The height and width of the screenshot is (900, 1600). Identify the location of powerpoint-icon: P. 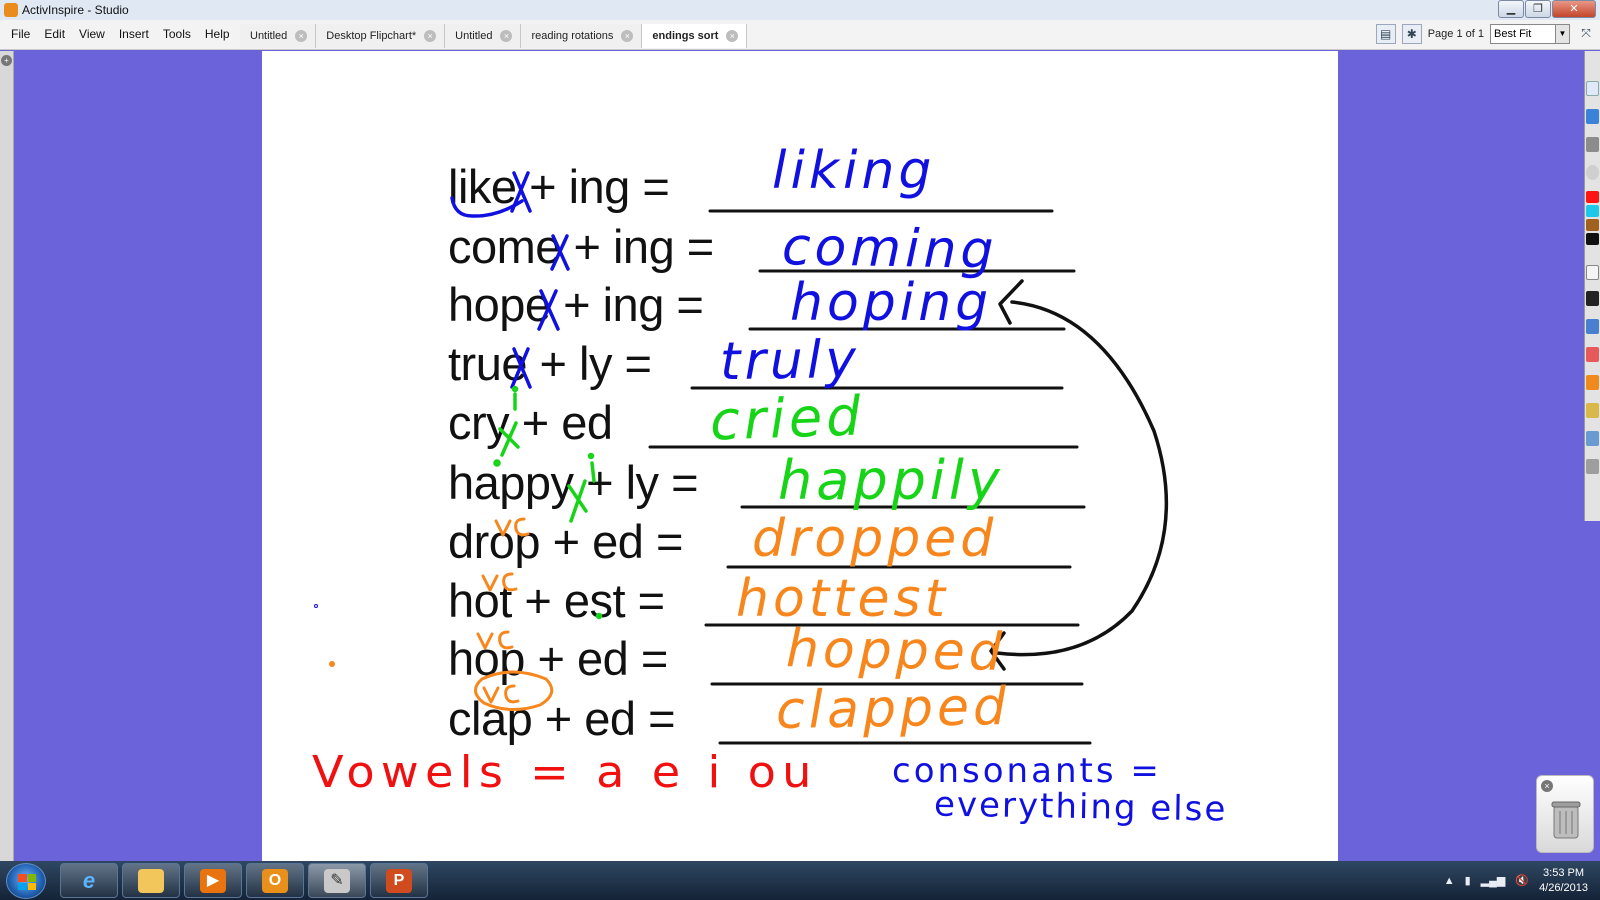
(399, 881).